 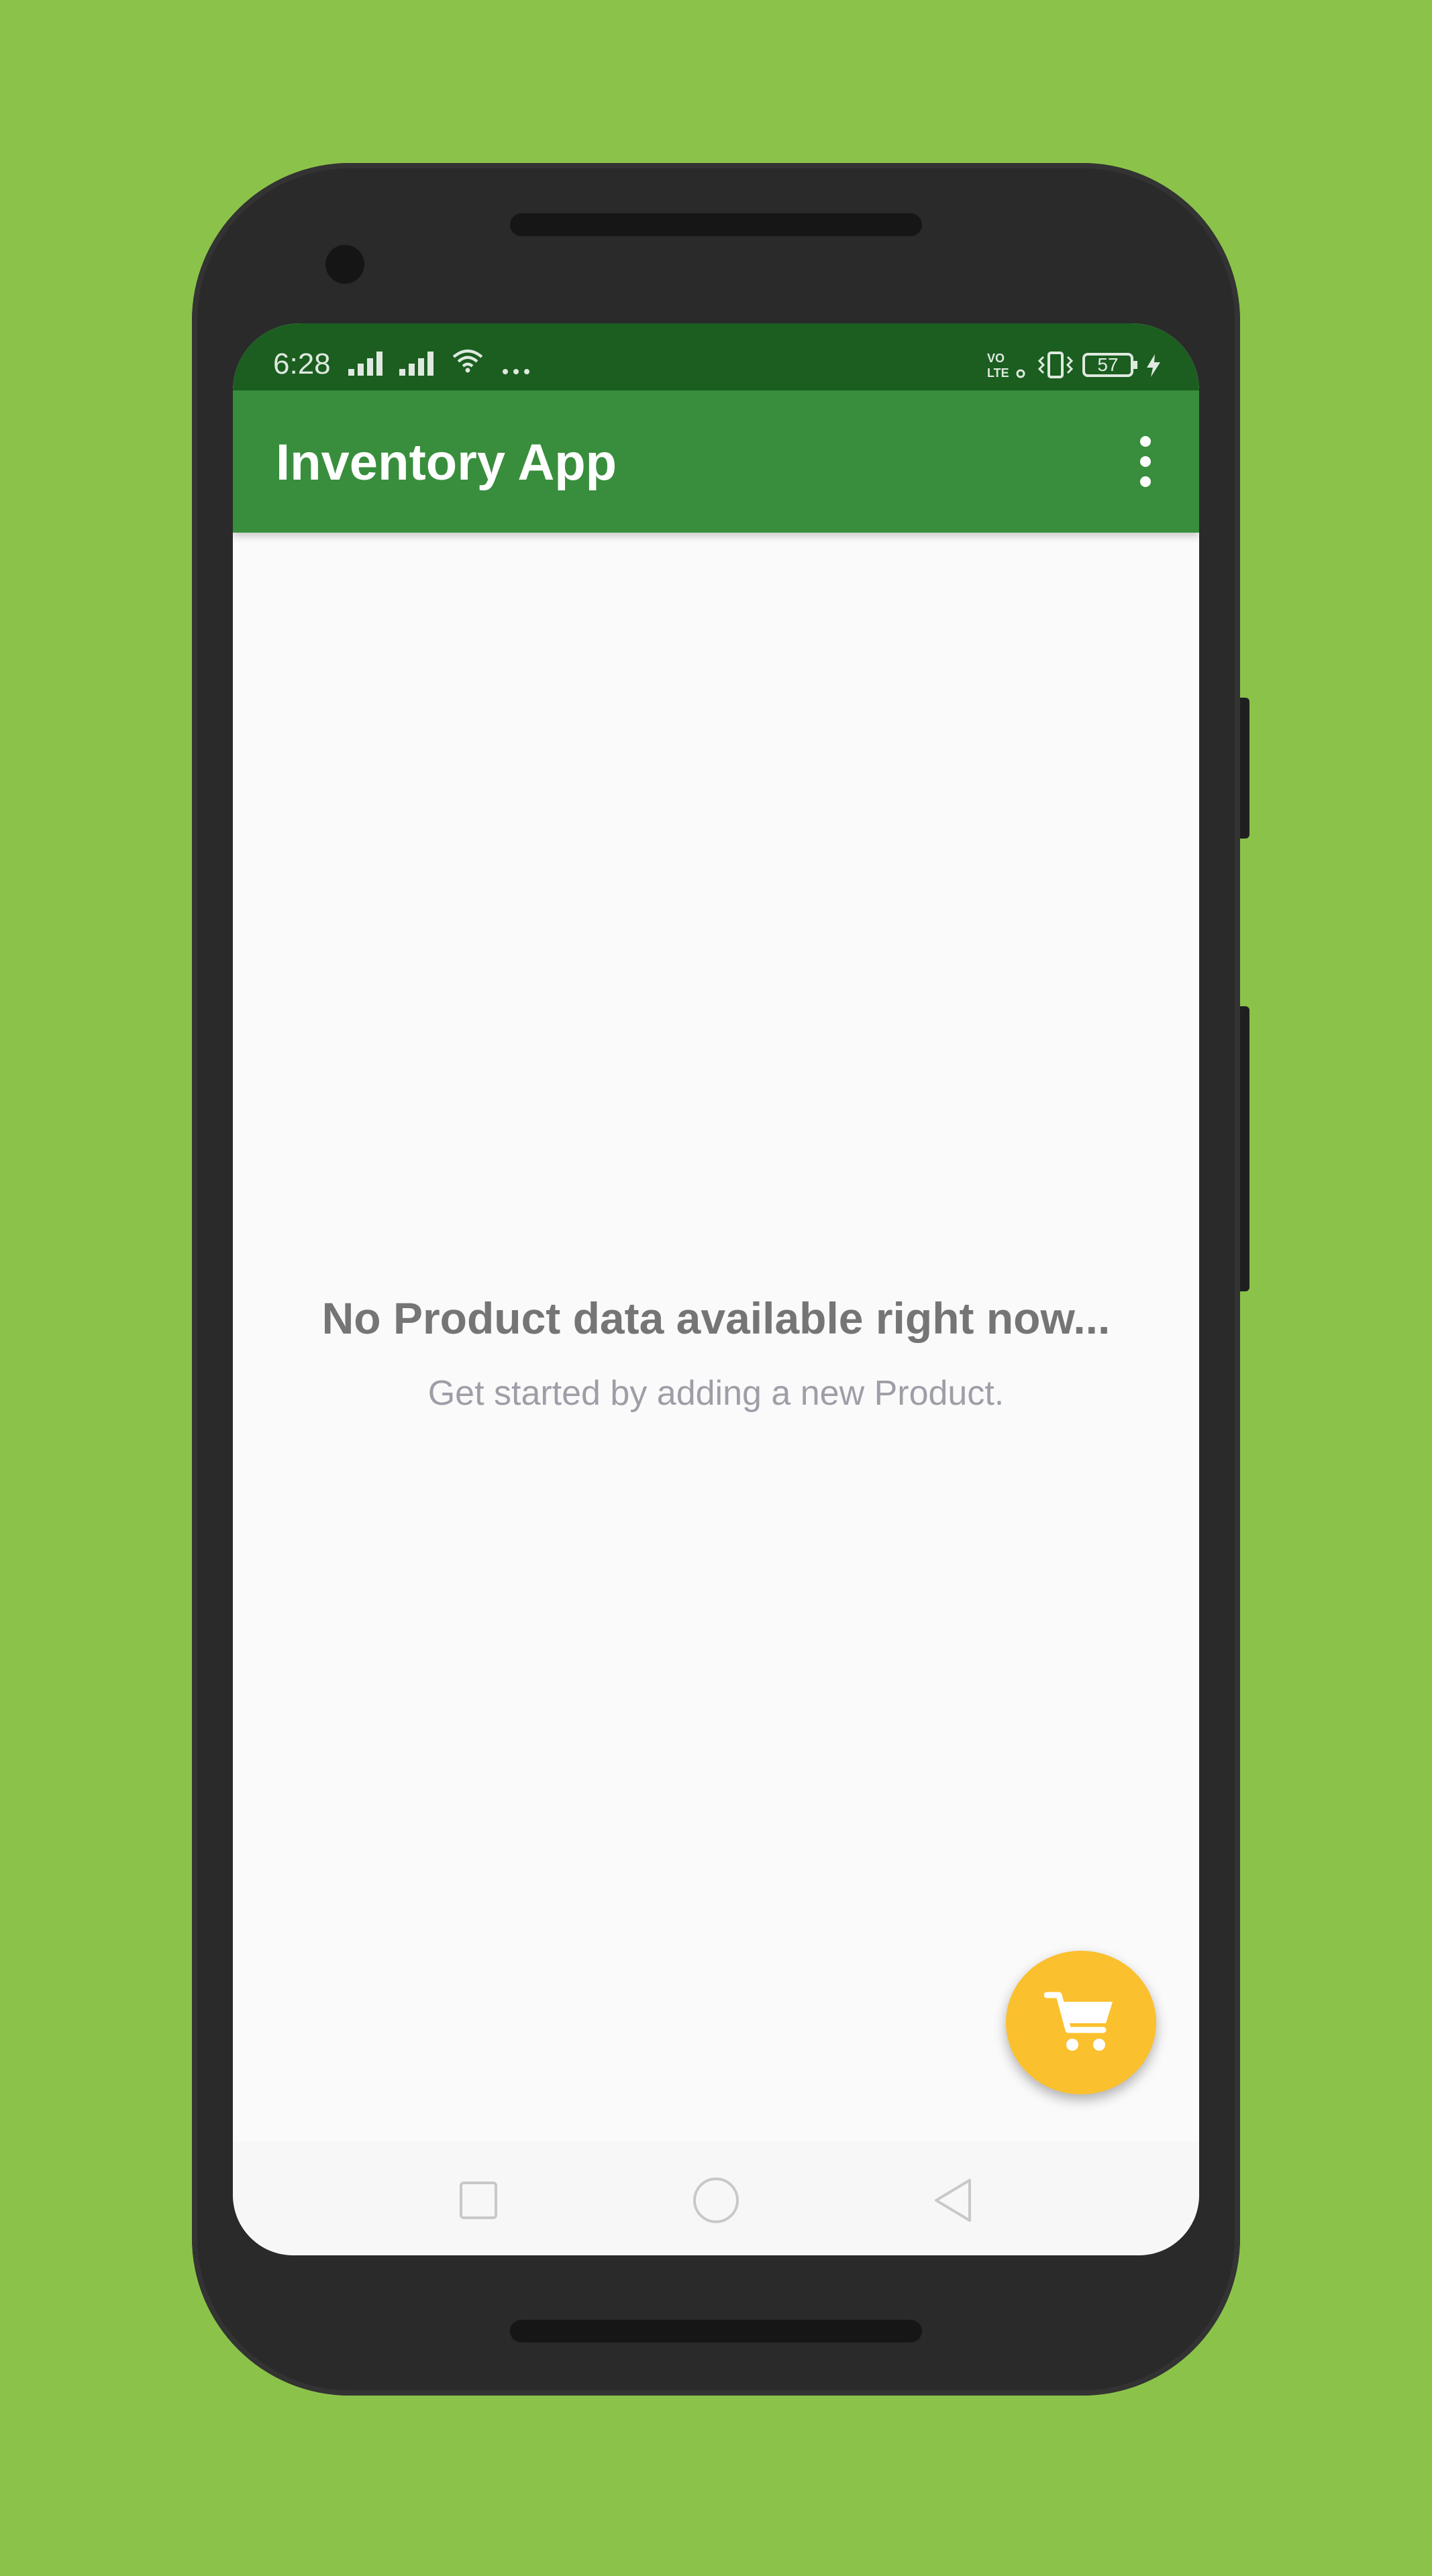 What do you see at coordinates (302, 363) in the screenshot?
I see `status-time: 6:28` at bounding box center [302, 363].